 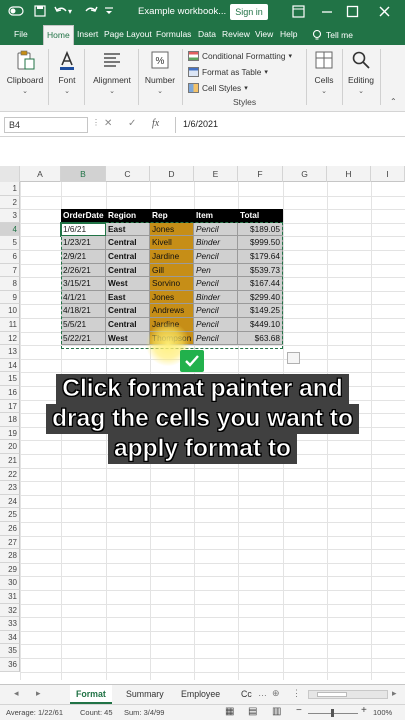 I want to click on ribbon-display-icon, so click(x=298, y=13).